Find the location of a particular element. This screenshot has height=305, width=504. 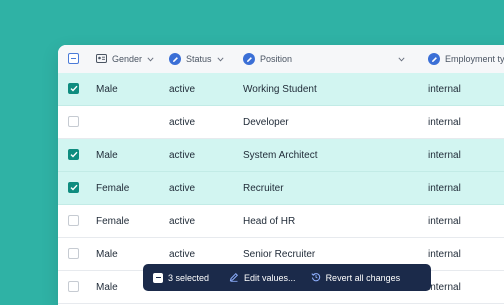

table-row: Male active System Architect internal is located at coordinates (281, 155).